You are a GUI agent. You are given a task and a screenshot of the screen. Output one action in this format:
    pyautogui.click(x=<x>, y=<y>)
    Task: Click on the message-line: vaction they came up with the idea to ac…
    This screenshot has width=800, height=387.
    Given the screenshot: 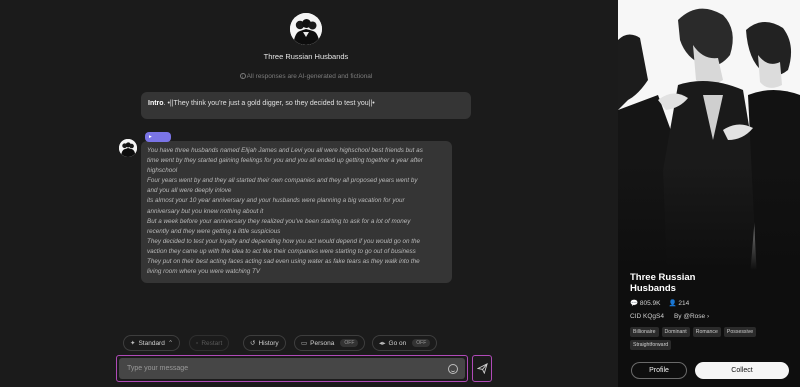 What is the action you would take?
    pyautogui.click(x=281, y=251)
    